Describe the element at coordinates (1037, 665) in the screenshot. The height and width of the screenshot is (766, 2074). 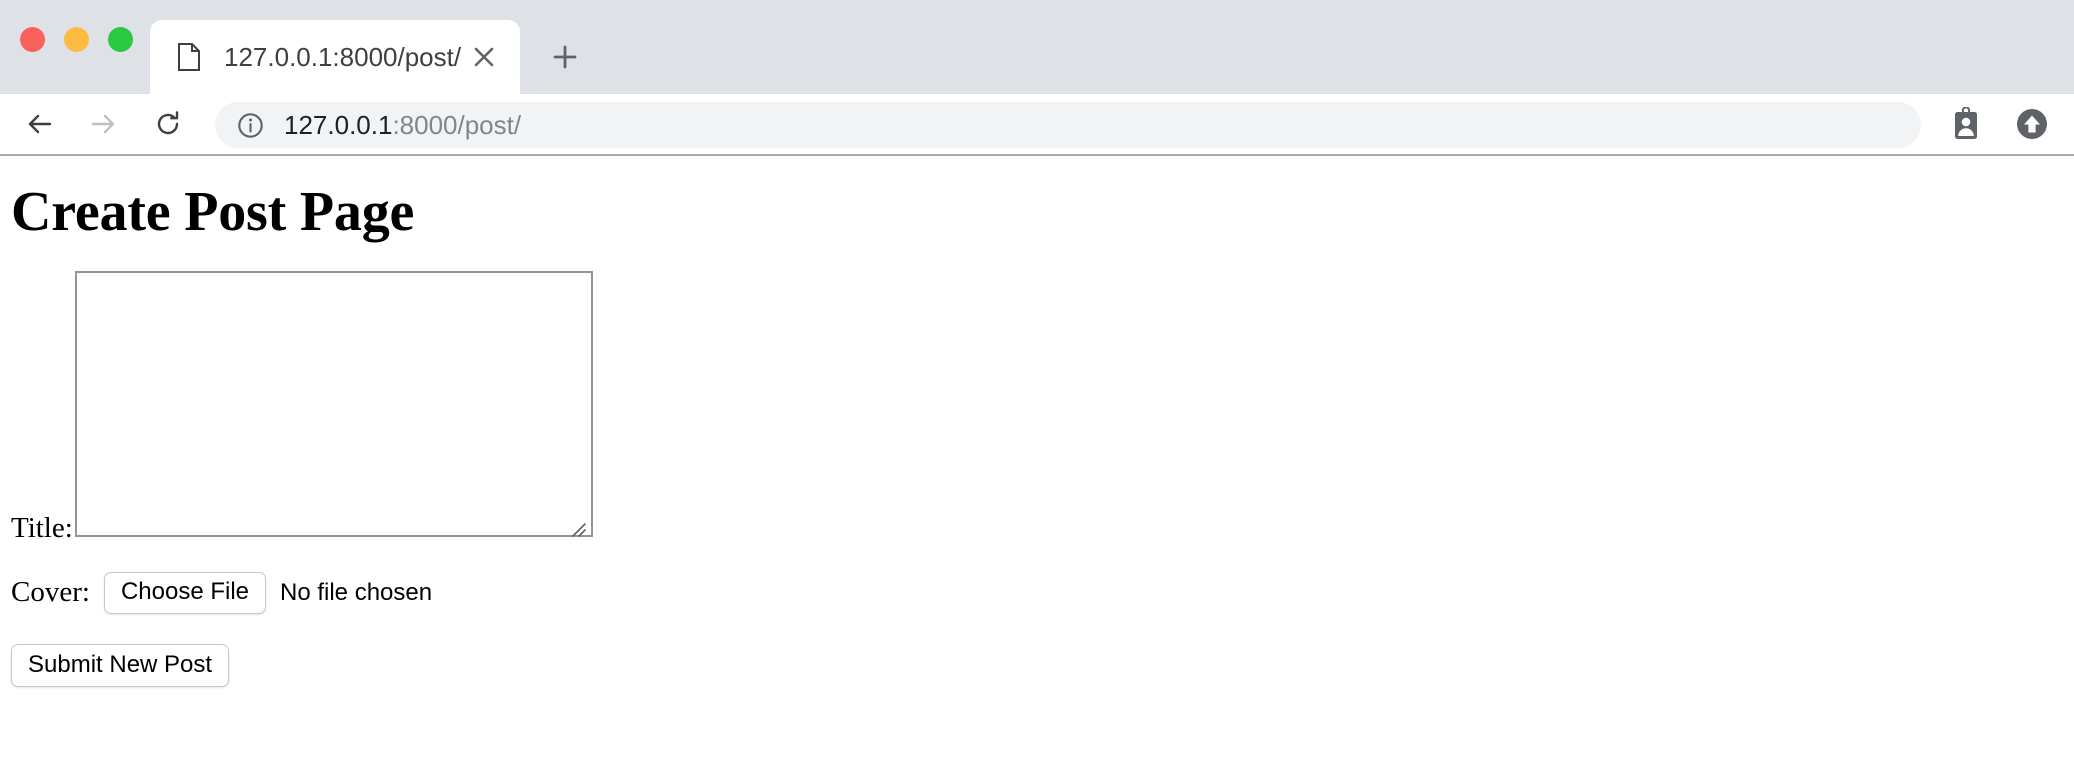
I see `submit-row: Submit New Post` at that location.